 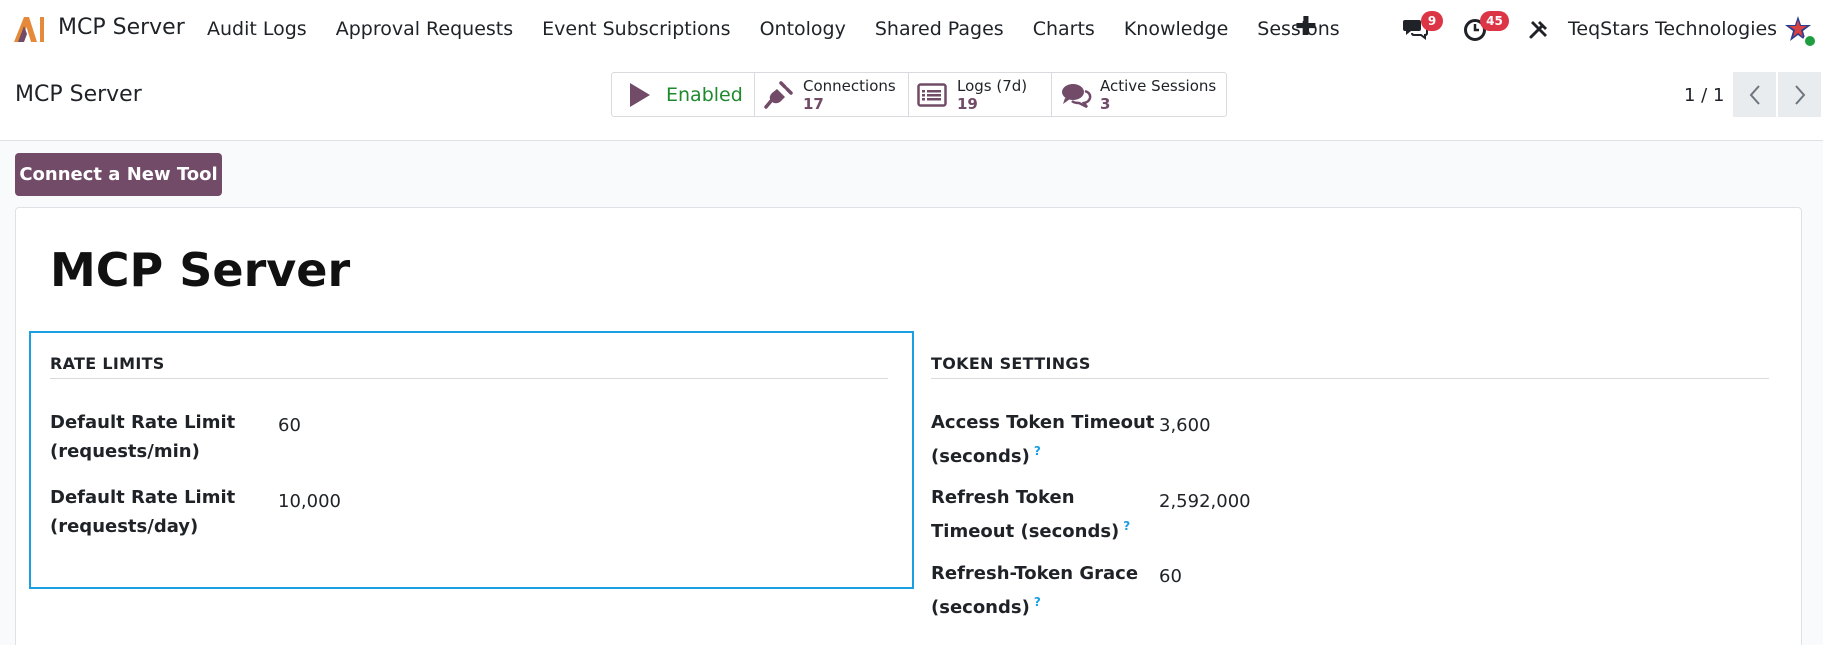 I want to click on pager-previous-button, so click(x=1754, y=94).